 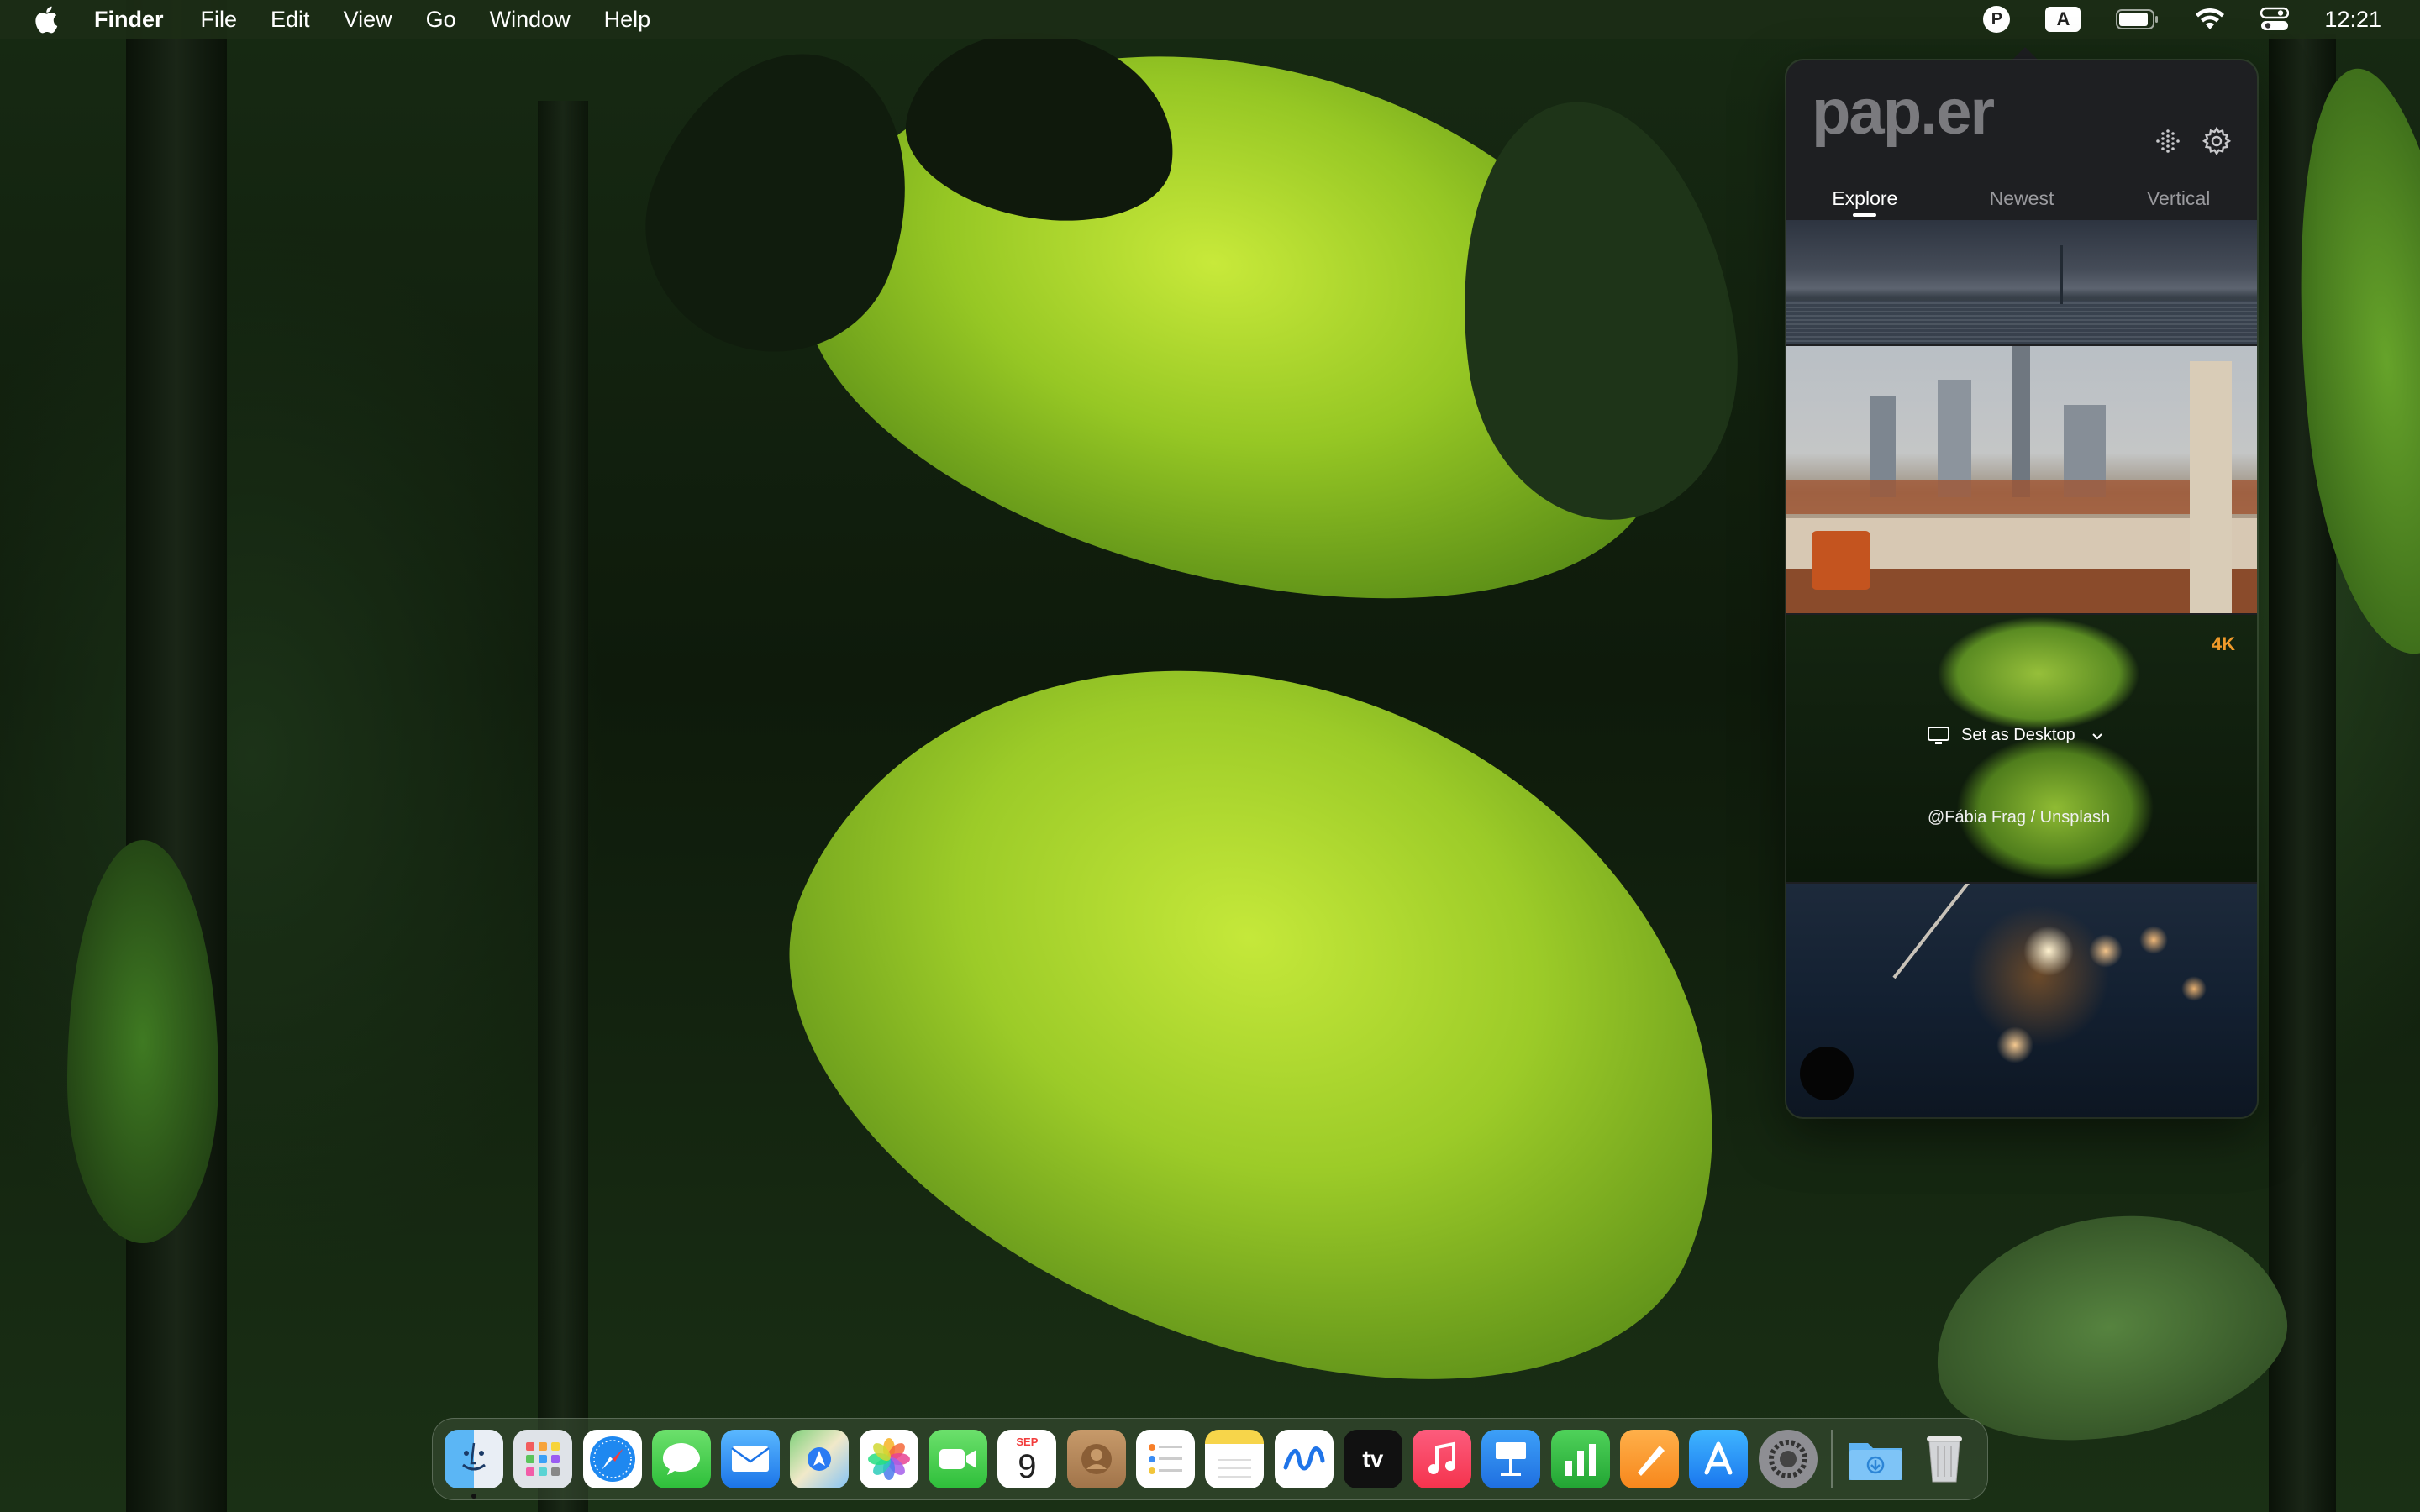 I want to click on avatar-blob, so click(x=1827, y=1073).